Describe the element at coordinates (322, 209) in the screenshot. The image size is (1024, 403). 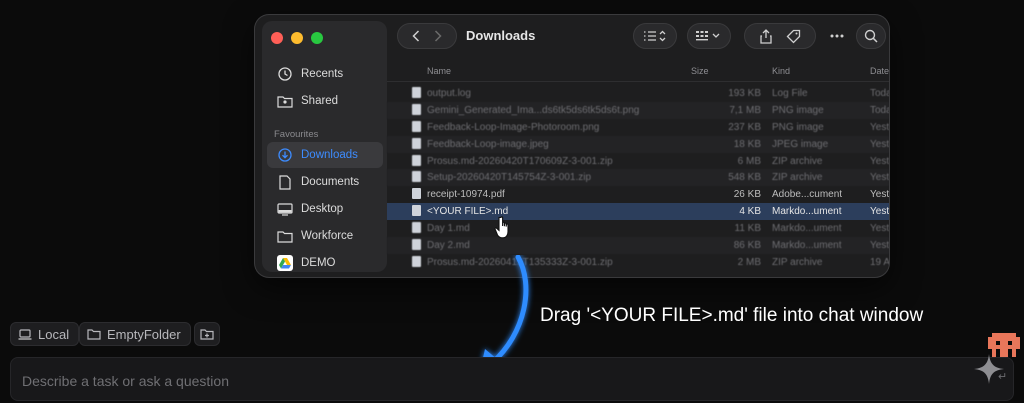
I see `sidebar-item-label: Desktop` at that location.